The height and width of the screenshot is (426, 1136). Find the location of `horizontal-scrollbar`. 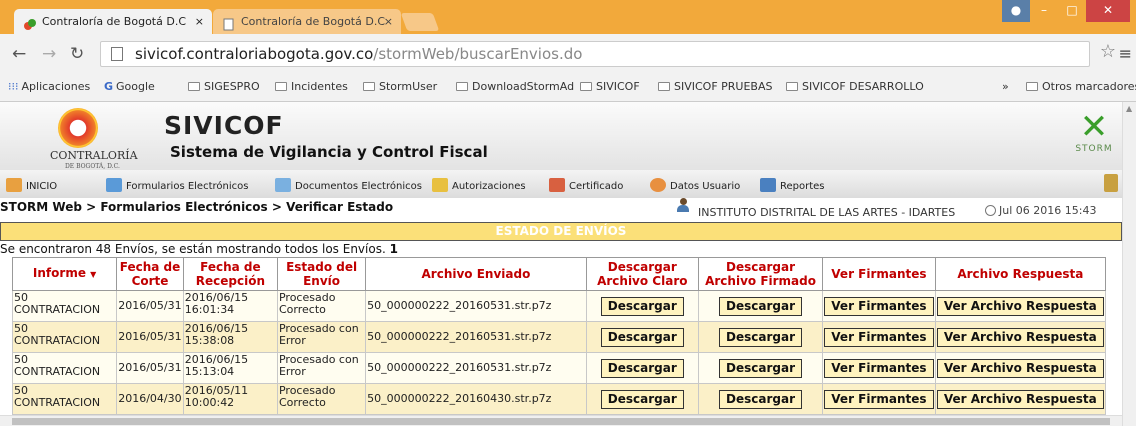

horizontal-scrollbar is located at coordinates (561, 420).